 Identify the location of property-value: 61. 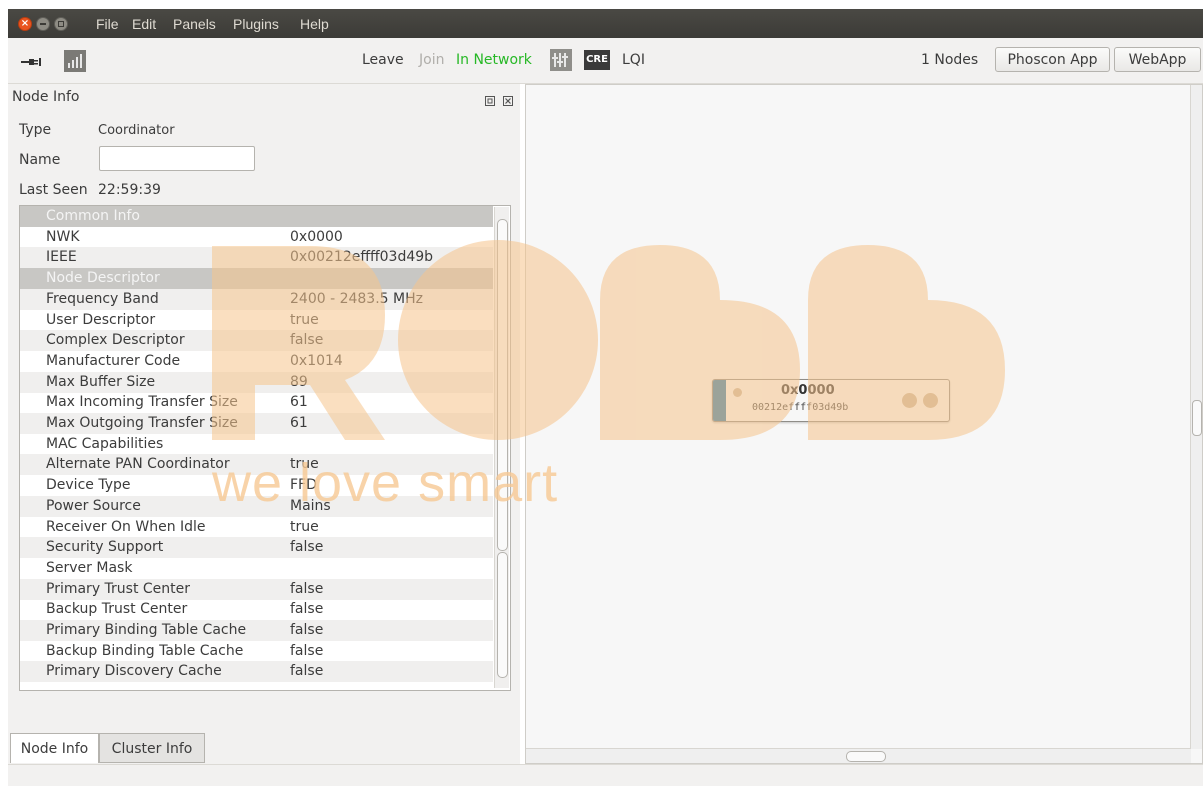
(299, 402).